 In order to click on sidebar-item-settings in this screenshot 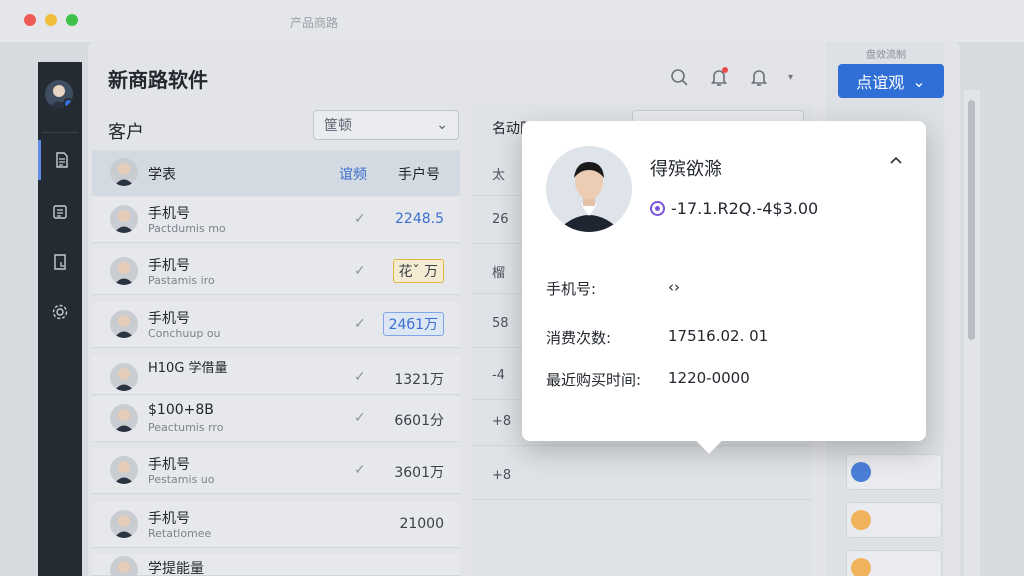, I will do `click(60, 312)`.